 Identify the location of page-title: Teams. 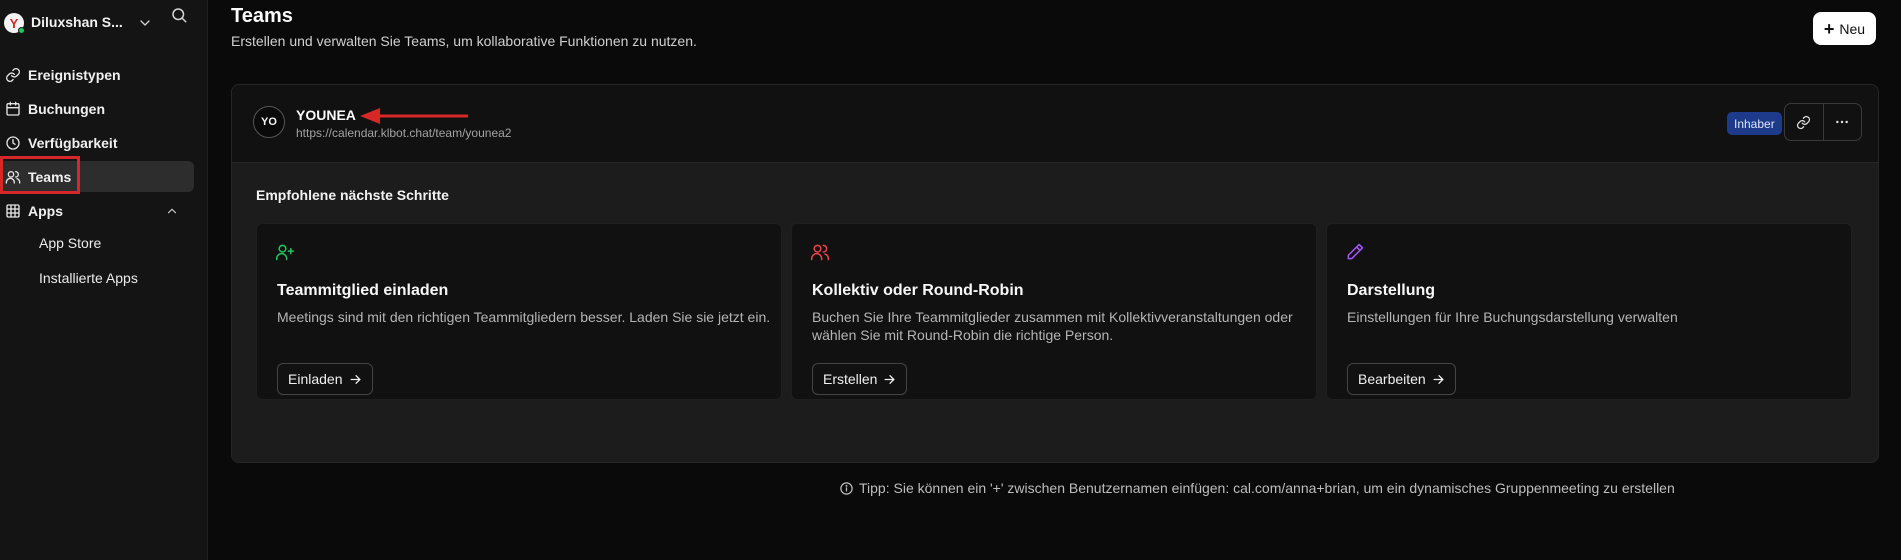
(262, 16).